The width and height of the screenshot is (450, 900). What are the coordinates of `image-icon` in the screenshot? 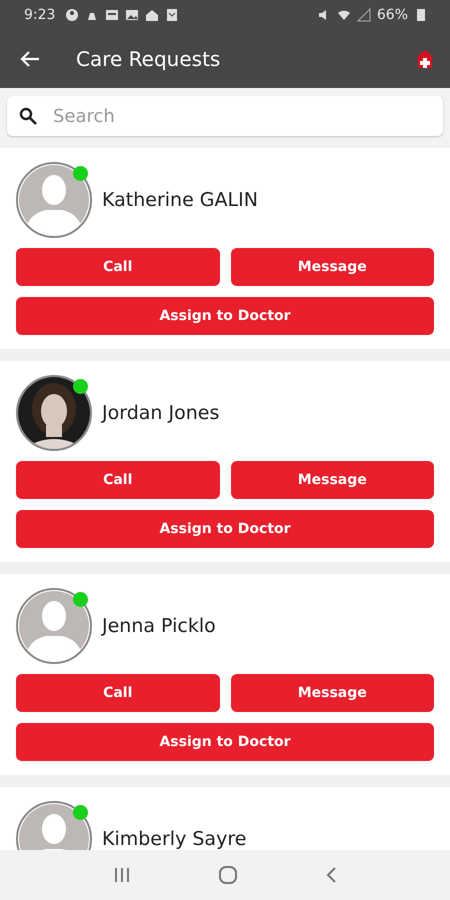 It's located at (132, 15).